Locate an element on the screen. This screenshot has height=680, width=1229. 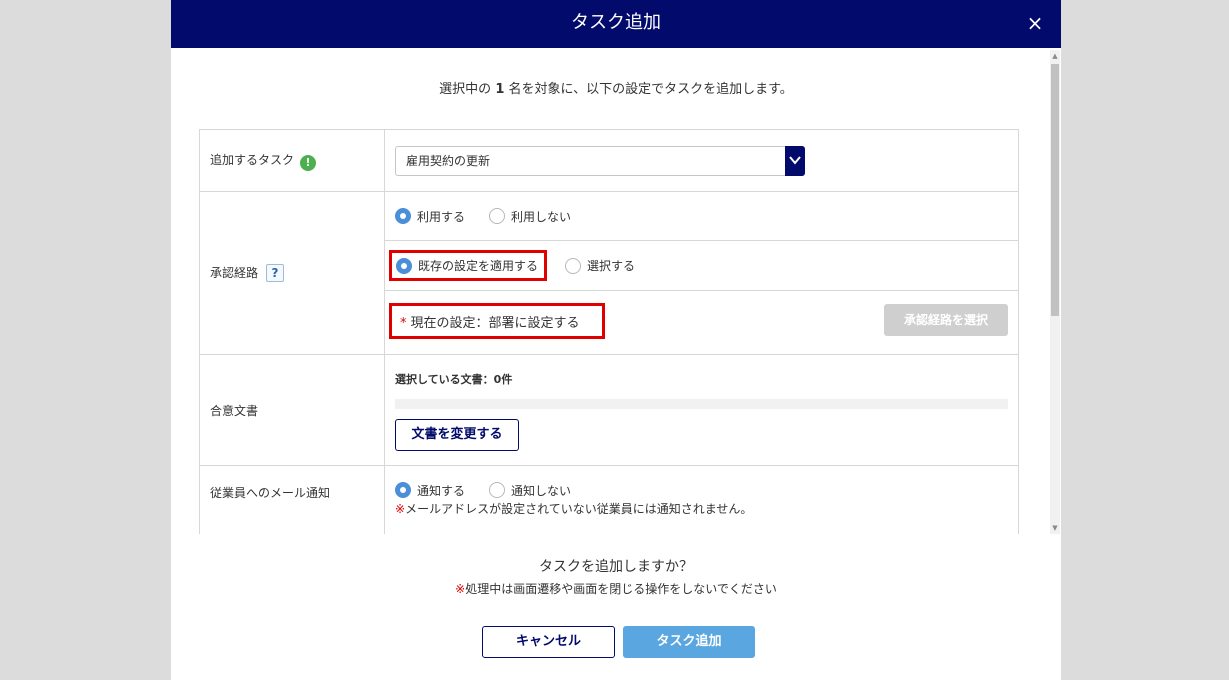
radio-notify: 通知する is located at coordinates (430, 490).